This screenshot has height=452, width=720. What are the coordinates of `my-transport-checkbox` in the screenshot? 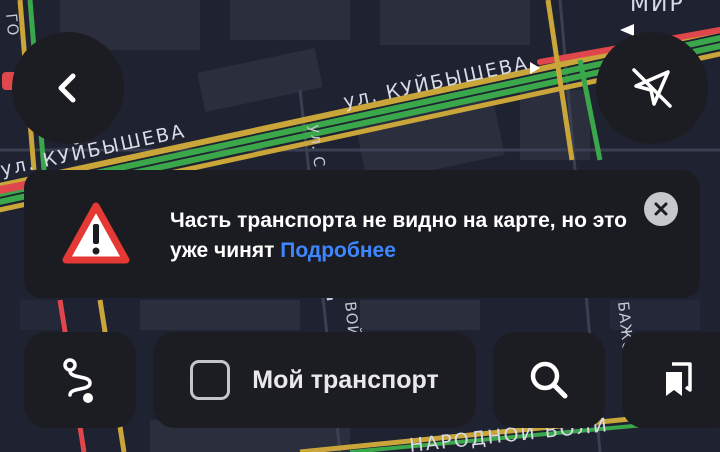 It's located at (210, 380).